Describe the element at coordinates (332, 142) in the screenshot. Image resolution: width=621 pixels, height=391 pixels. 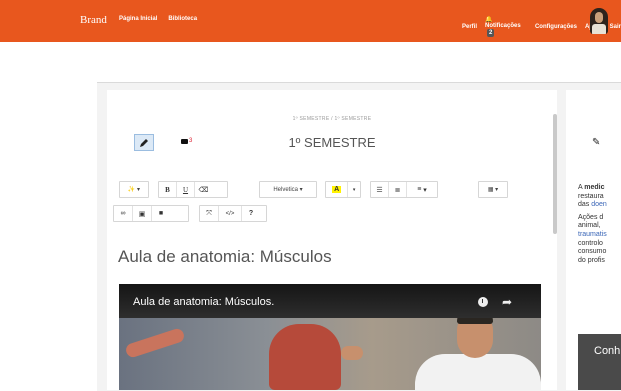
I see `page-title: 1º SEMESTRE` at that location.